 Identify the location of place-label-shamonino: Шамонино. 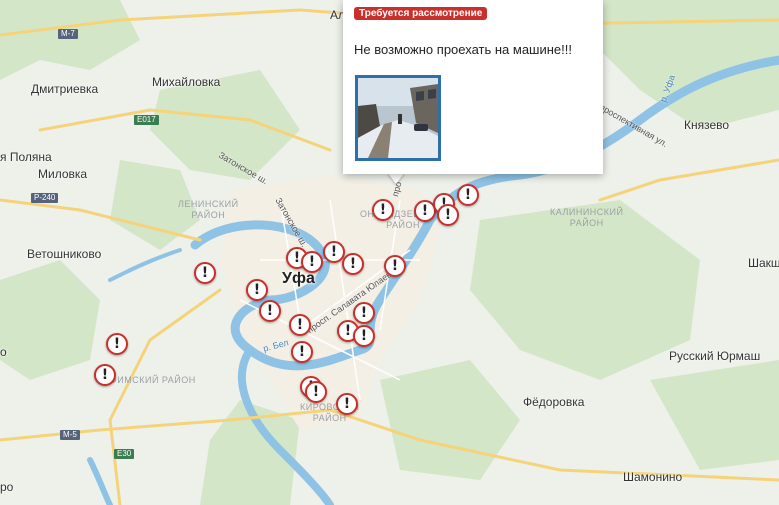
(653, 477).